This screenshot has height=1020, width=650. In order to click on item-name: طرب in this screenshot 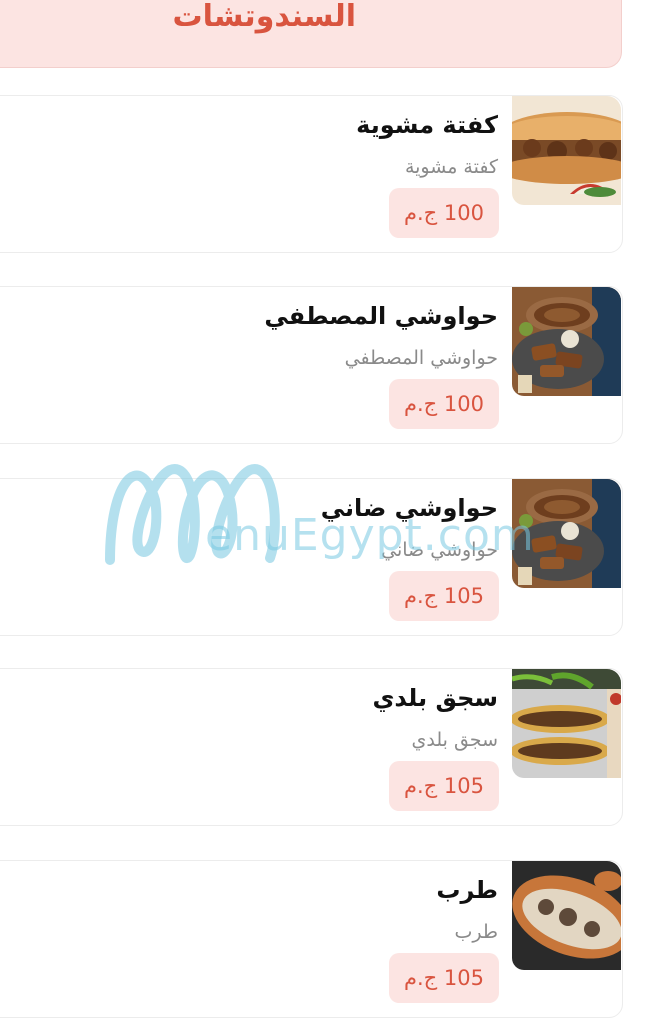, I will do `click(467, 890)`.